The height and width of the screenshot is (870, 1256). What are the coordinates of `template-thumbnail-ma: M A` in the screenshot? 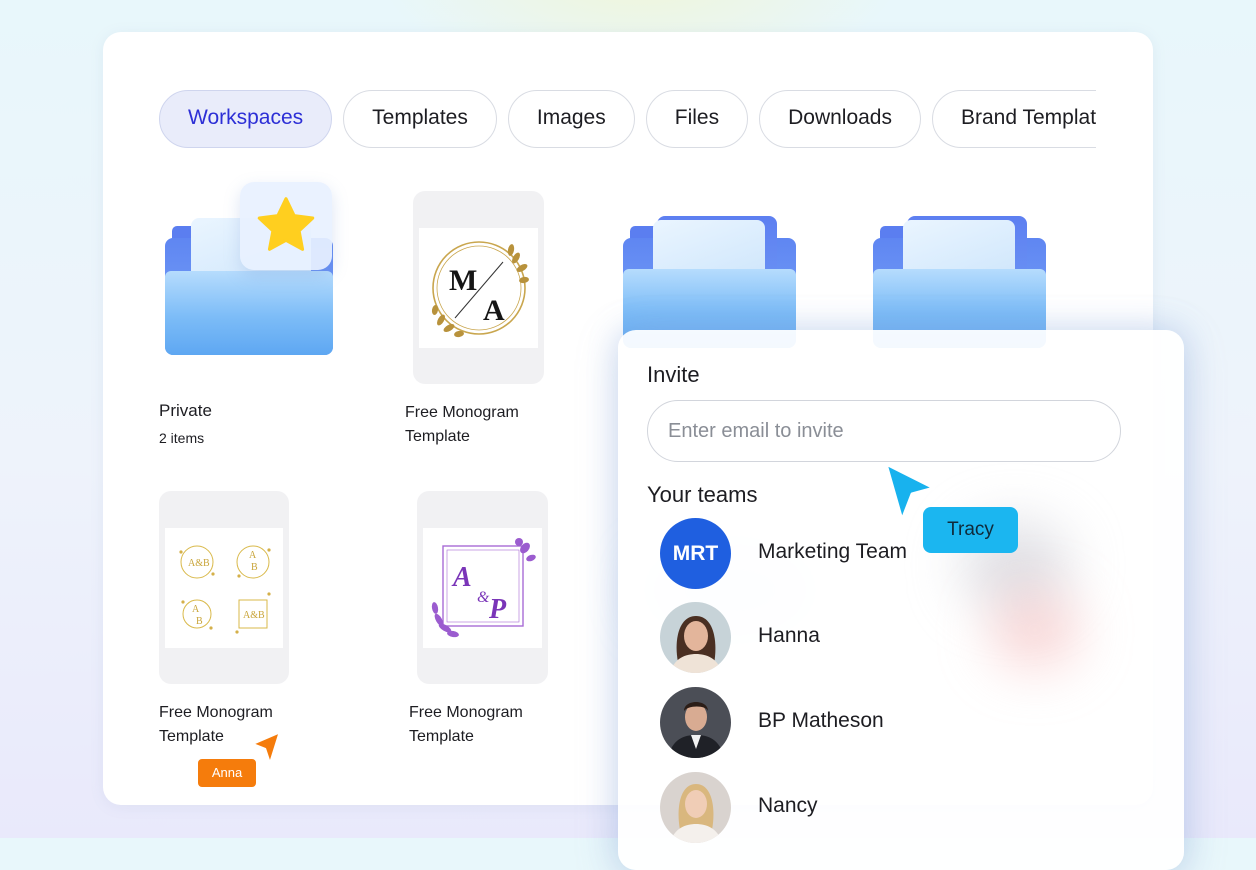 It's located at (478, 287).